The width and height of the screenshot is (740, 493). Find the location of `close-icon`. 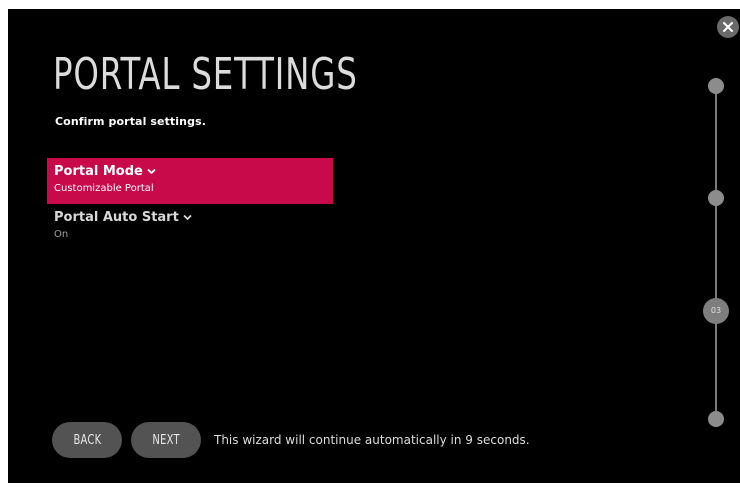

close-icon is located at coordinates (728, 27).